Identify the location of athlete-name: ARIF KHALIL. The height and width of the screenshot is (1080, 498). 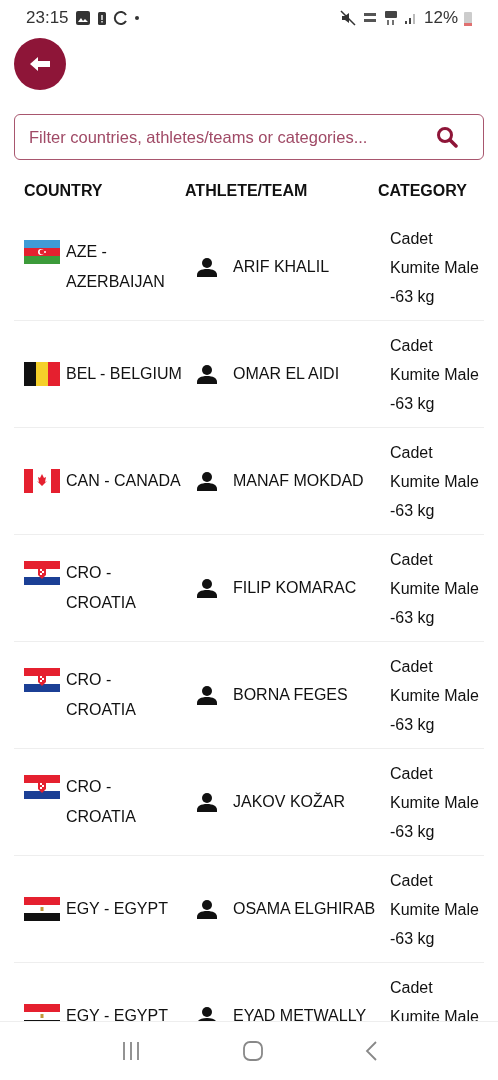
(281, 267).